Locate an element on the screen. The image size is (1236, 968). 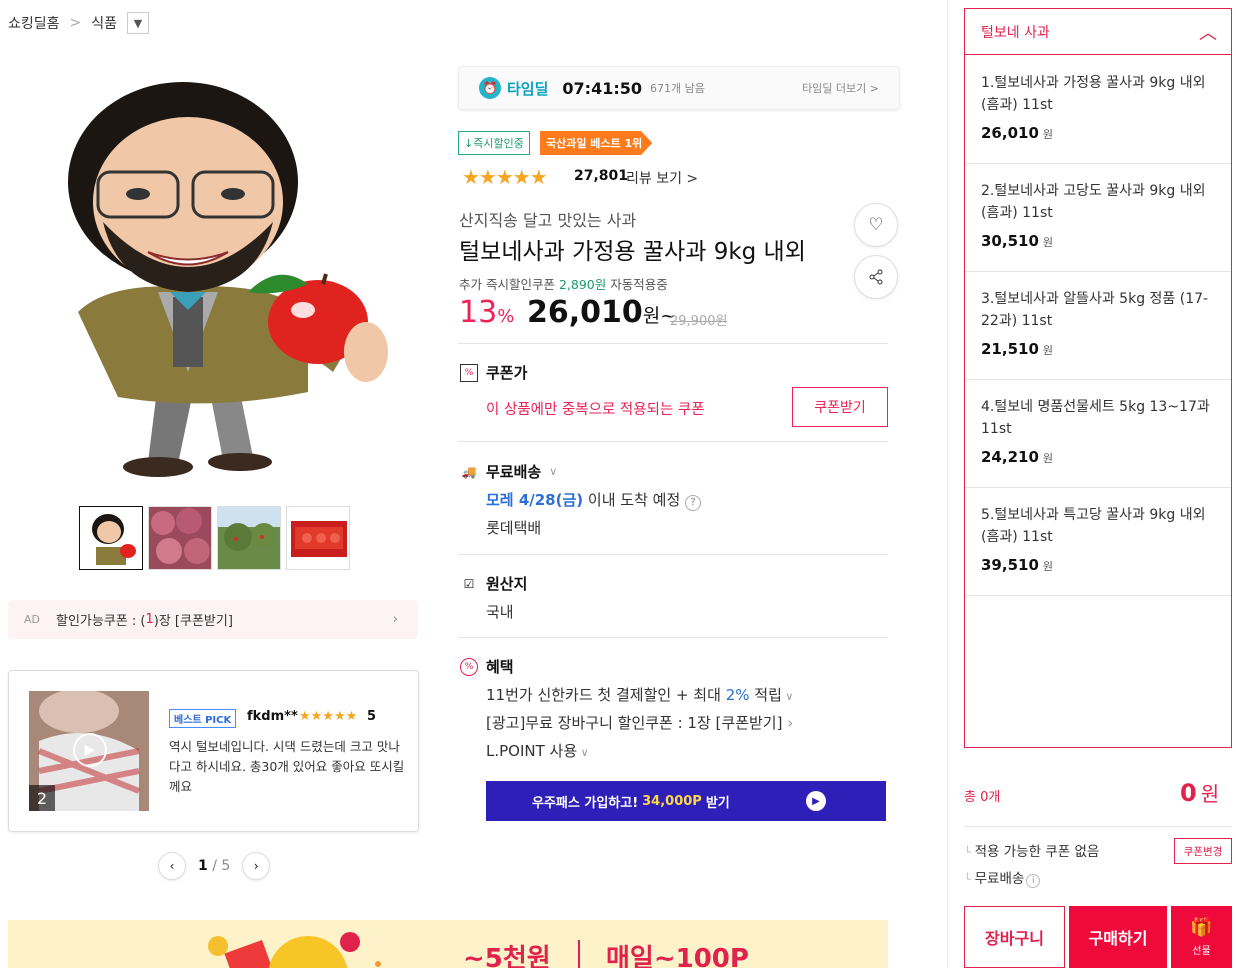
option-item: 1.털보네사과 가정용 꿀사과 9kg 내외(흠과) 11st 26,010 원 is located at coordinates (1098, 110).